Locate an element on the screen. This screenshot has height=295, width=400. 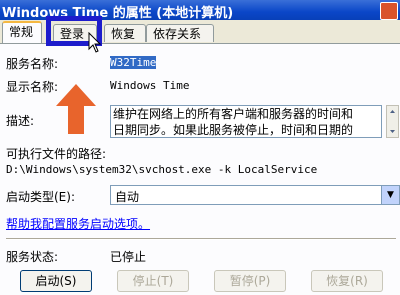
tab-dependencies: 依存关系 is located at coordinates (180, 33).